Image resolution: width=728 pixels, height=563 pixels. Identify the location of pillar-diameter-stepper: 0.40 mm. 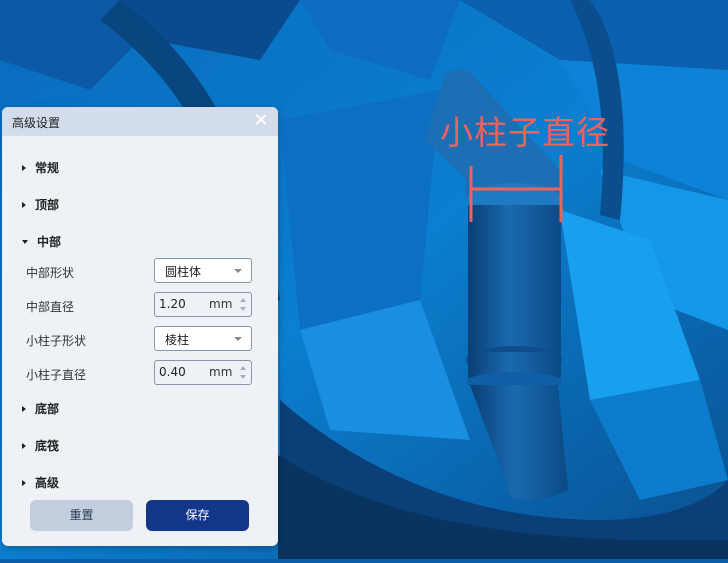
(203, 372).